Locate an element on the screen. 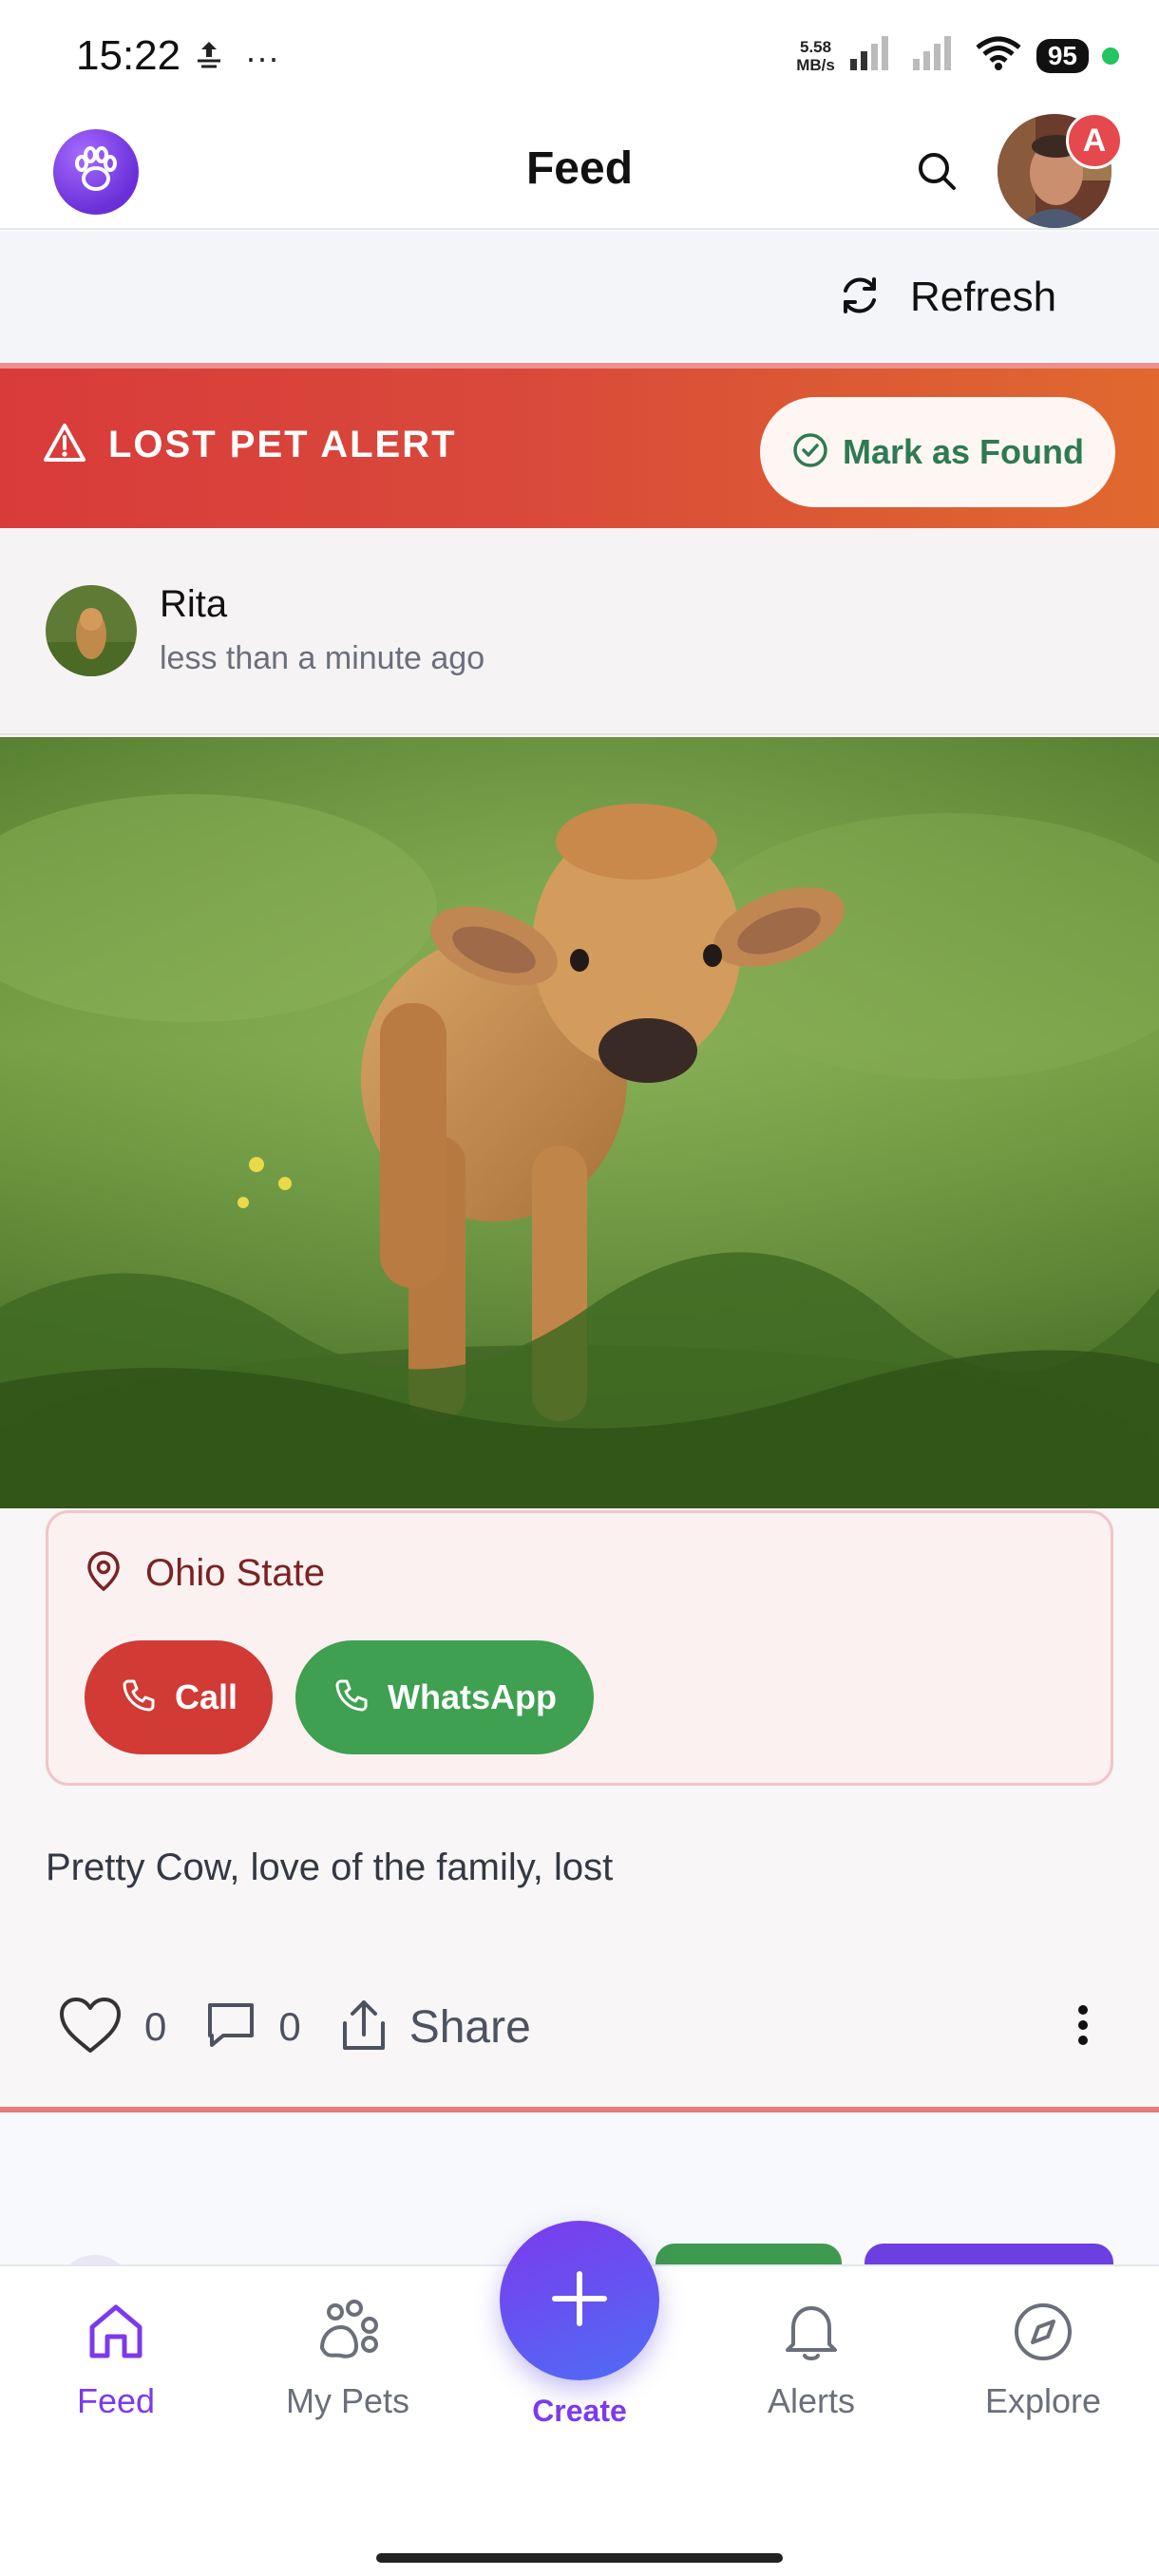  home-icon is located at coordinates (116, 2334).